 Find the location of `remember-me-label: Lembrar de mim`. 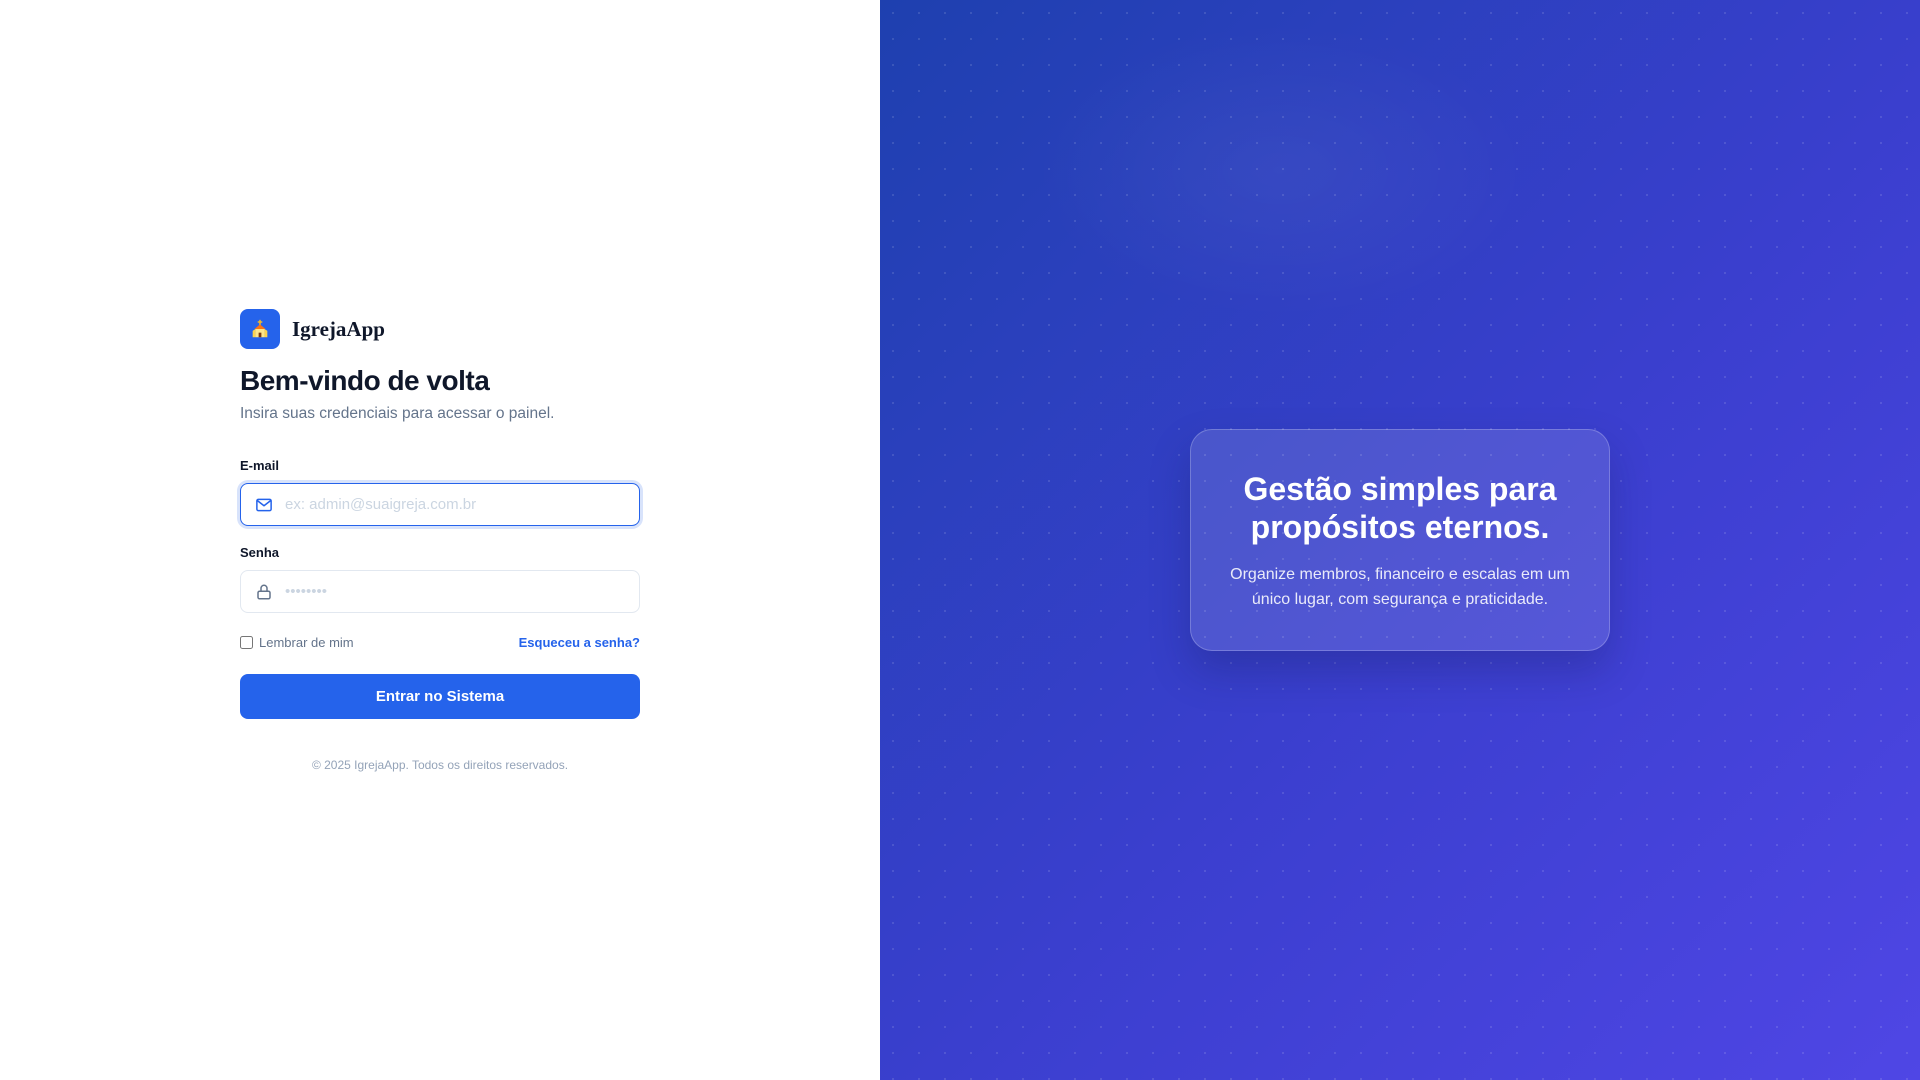

remember-me-label: Lembrar de mim is located at coordinates (306, 642).